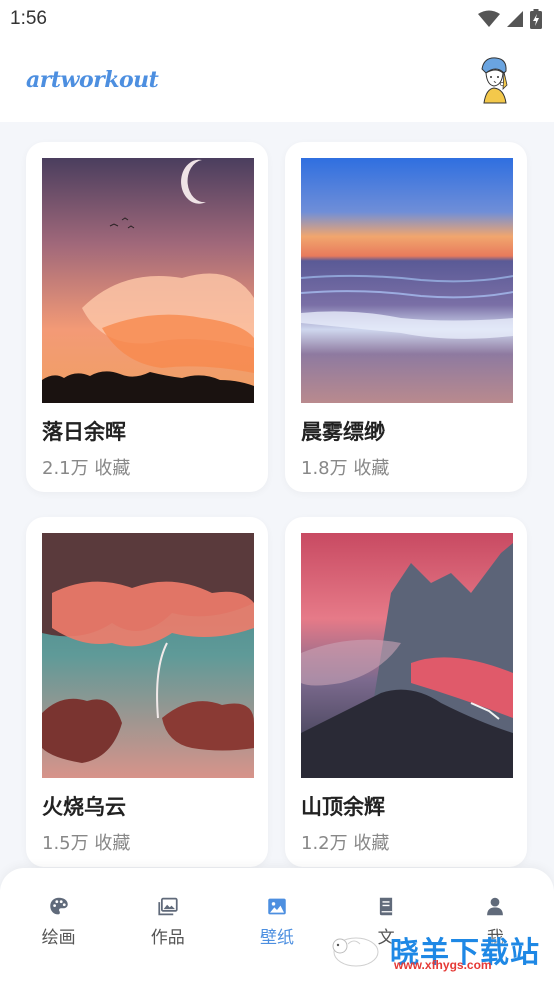 Image resolution: width=554 pixels, height=984 pixels. I want to click on wallpaper-favorites: 1.8万 收藏, so click(345, 468).